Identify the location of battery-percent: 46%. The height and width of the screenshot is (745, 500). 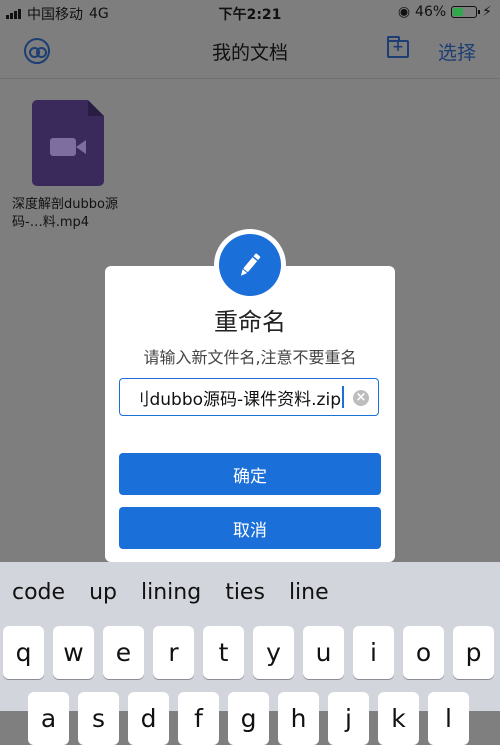
(431, 12).